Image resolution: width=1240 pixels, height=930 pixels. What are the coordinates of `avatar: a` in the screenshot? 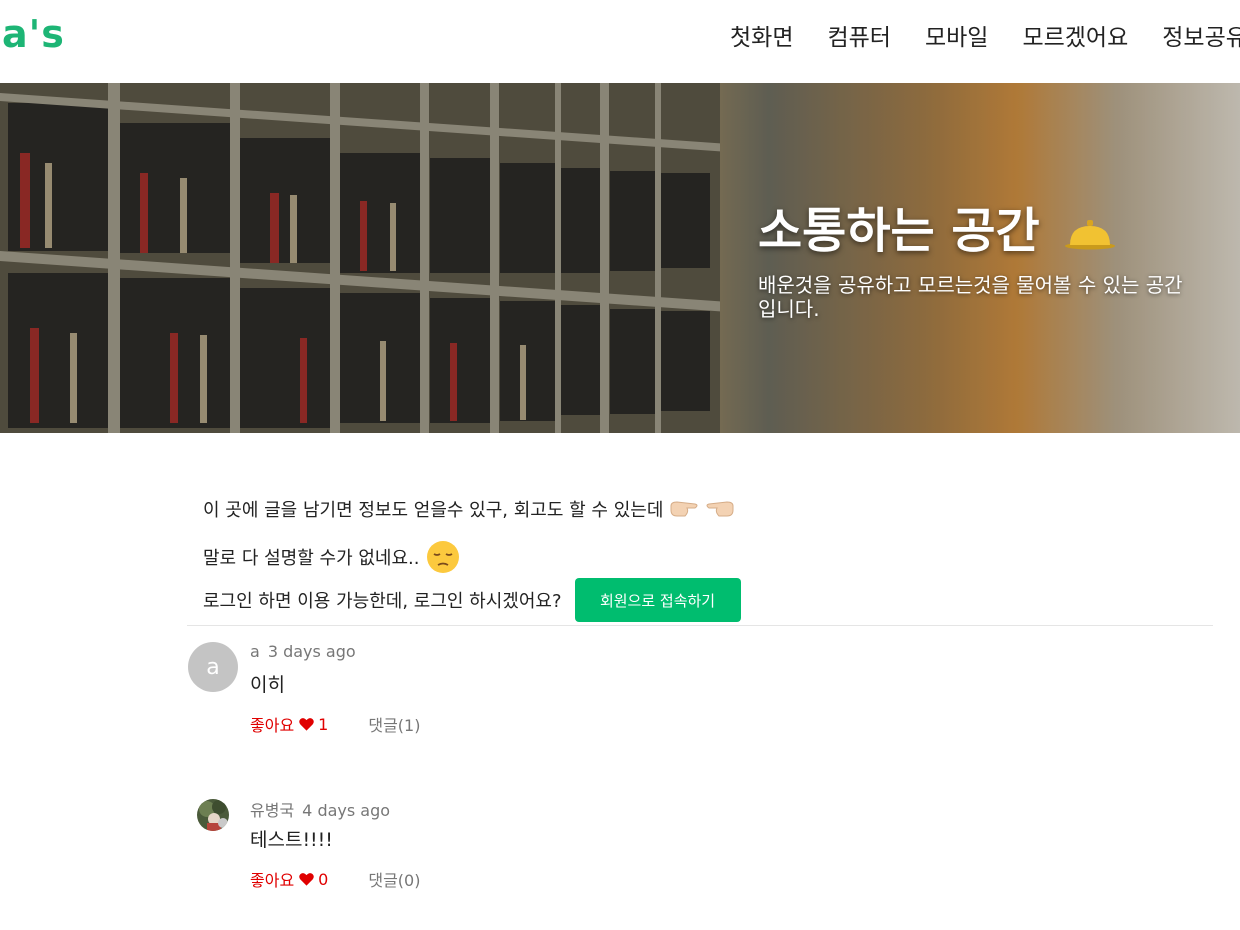 It's located at (213, 667).